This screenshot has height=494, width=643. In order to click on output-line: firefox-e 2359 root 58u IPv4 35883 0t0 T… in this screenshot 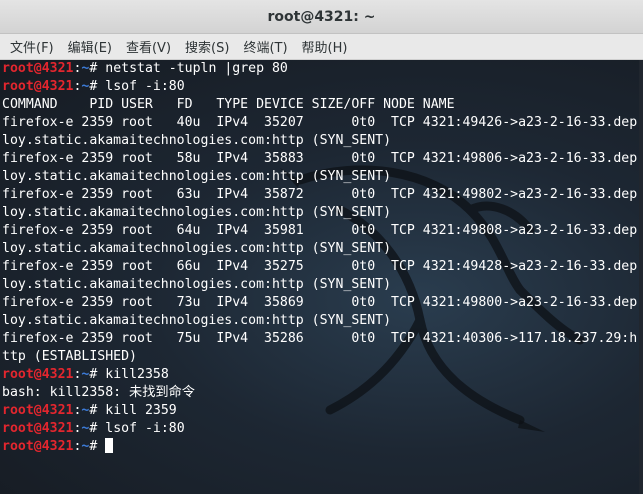, I will do `click(320, 158)`.